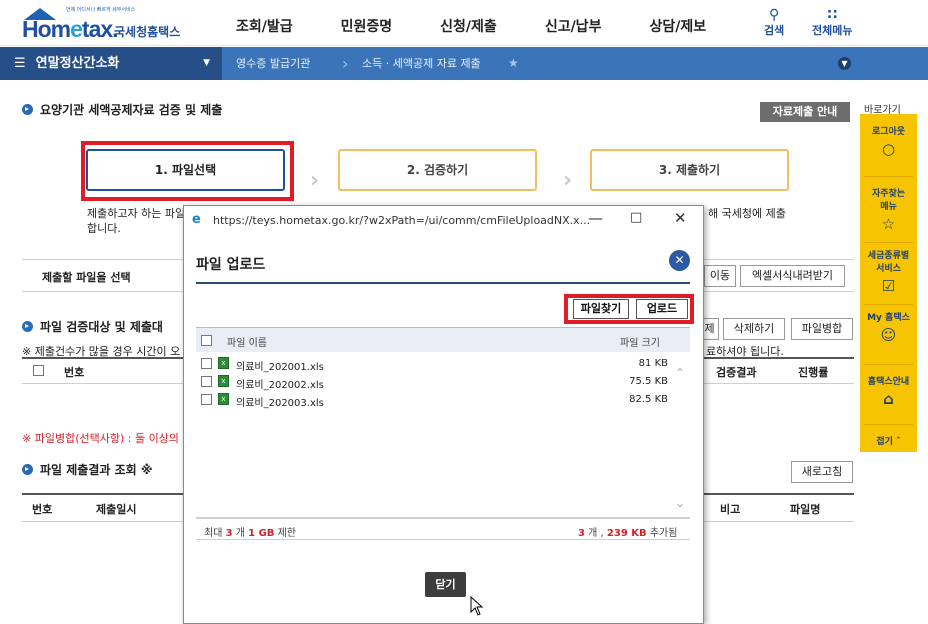 The height and width of the screenshot is (624, 928). I want to click on menu-dropdown: ☰ 연말정산간소화 ▼, so click(111, 63).